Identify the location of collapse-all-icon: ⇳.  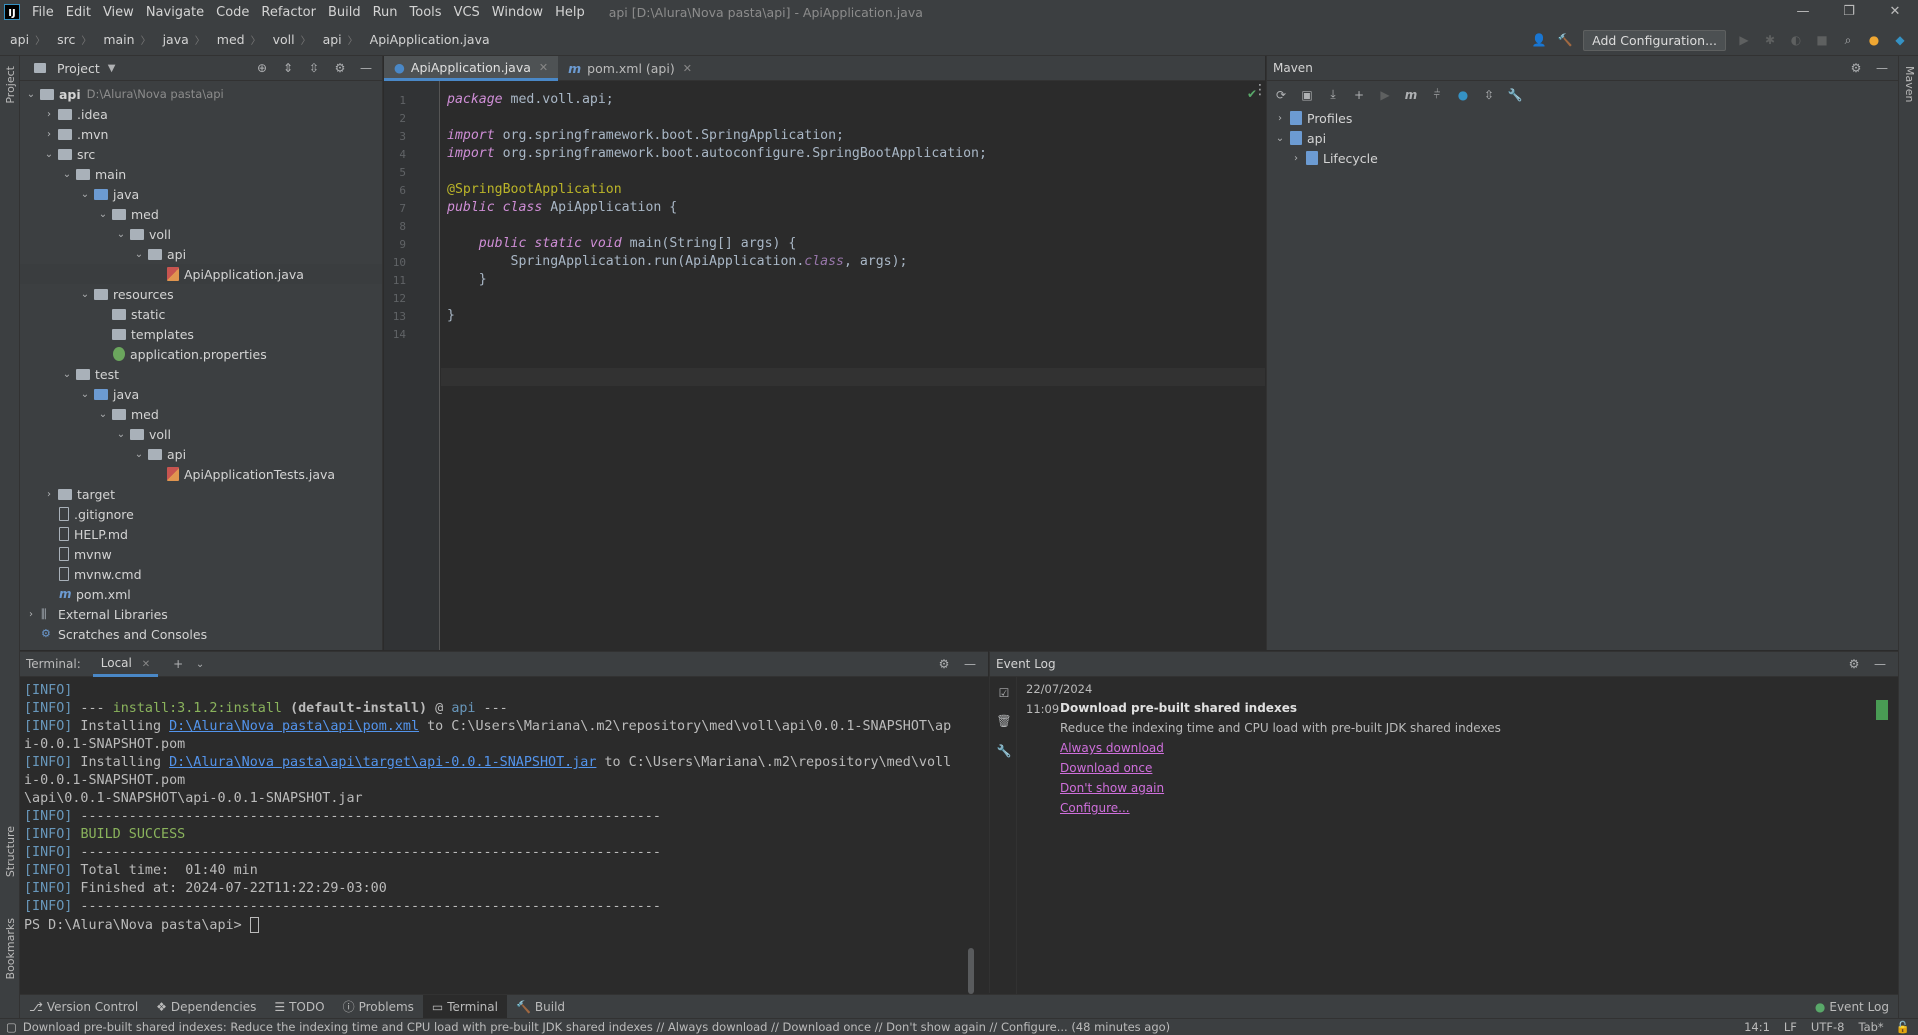
(314, 68).